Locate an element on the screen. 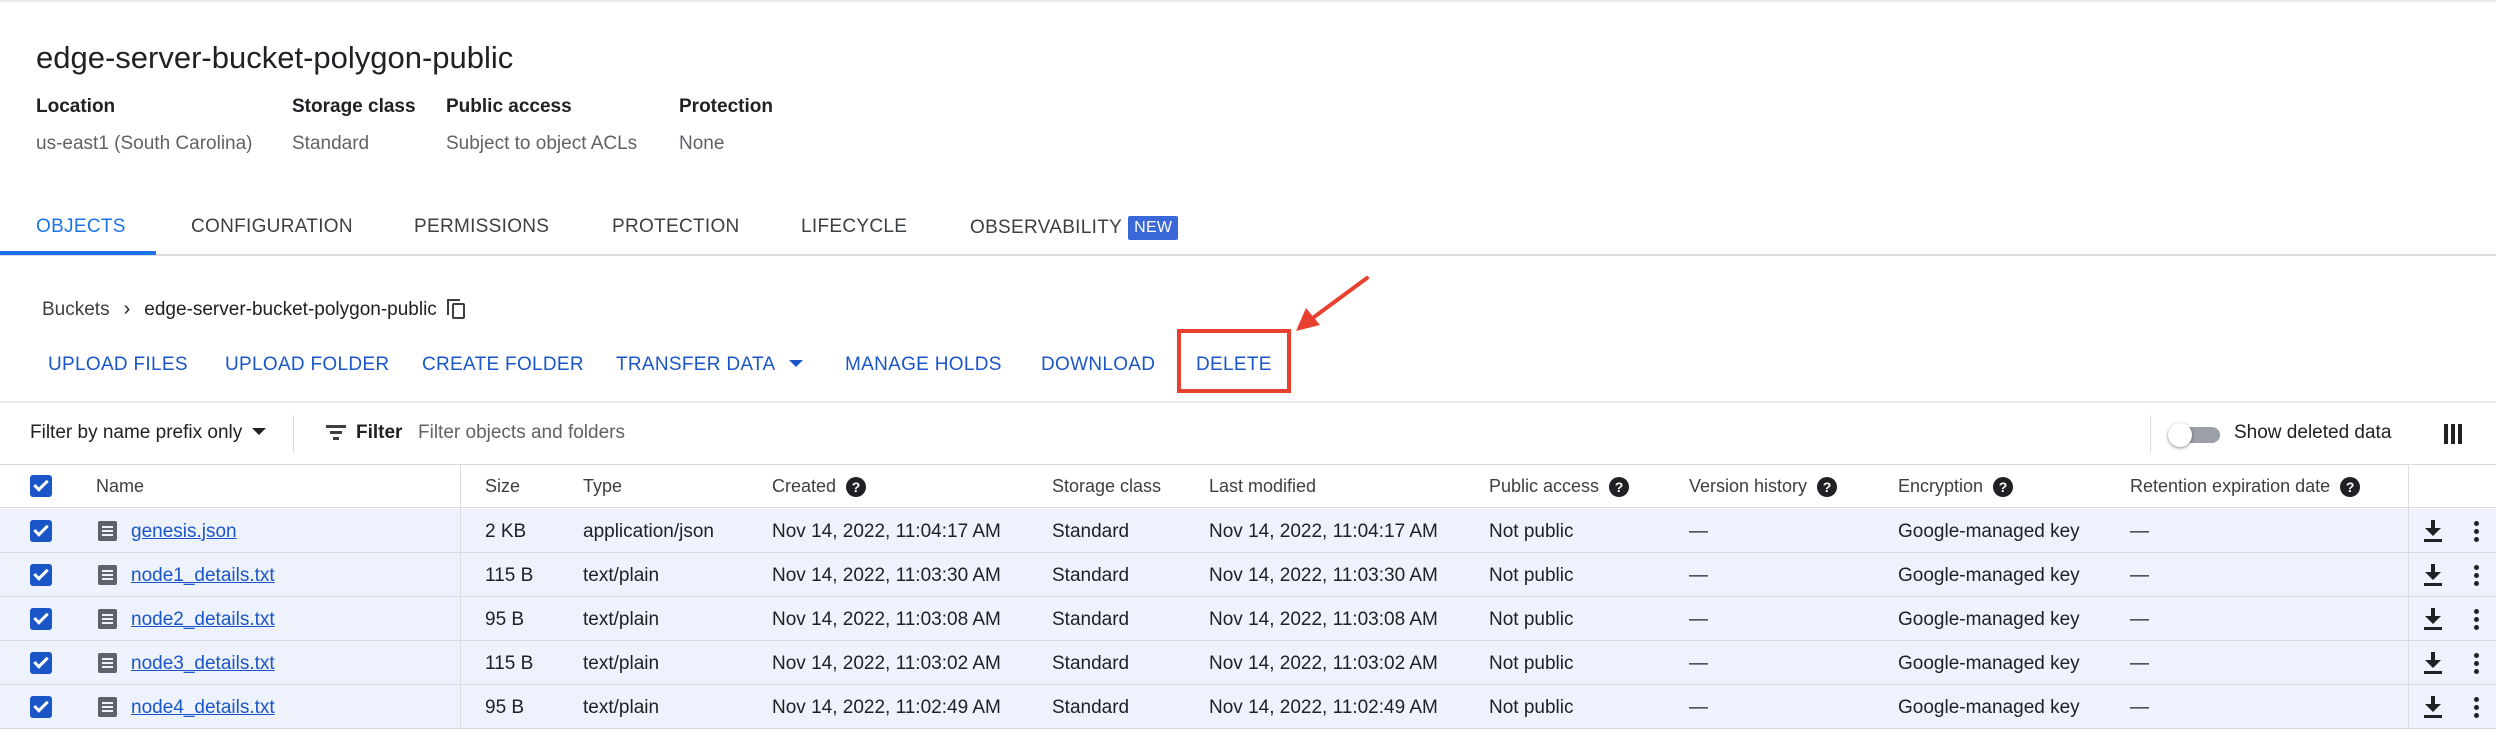 The height and width of the screenshot is (740, 2496). cell-size: 2 KB is located at coordinates (506, 531).